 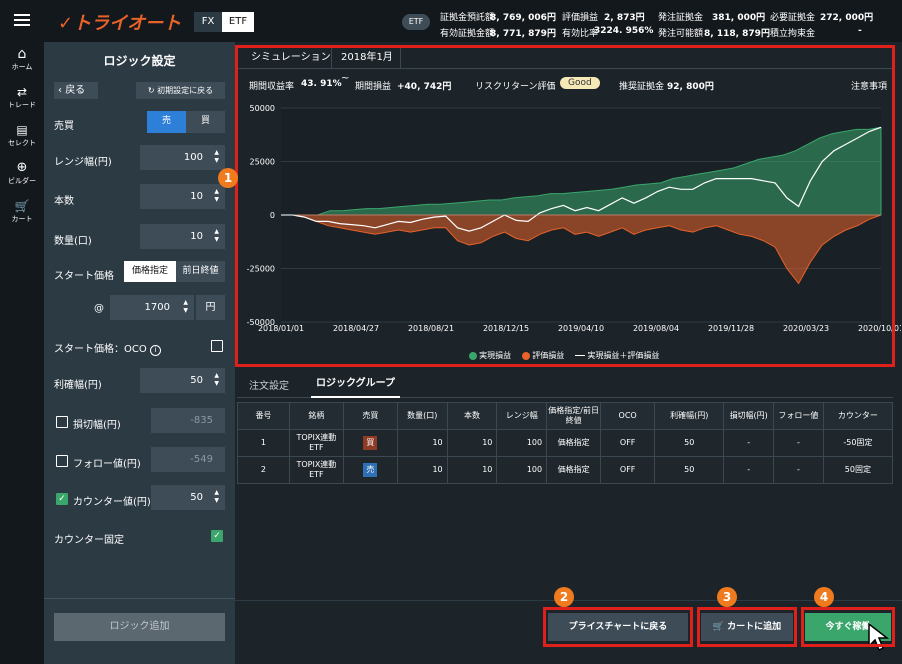 I want to click on counter-checkbox: ✓, so click(x=62, y=499).